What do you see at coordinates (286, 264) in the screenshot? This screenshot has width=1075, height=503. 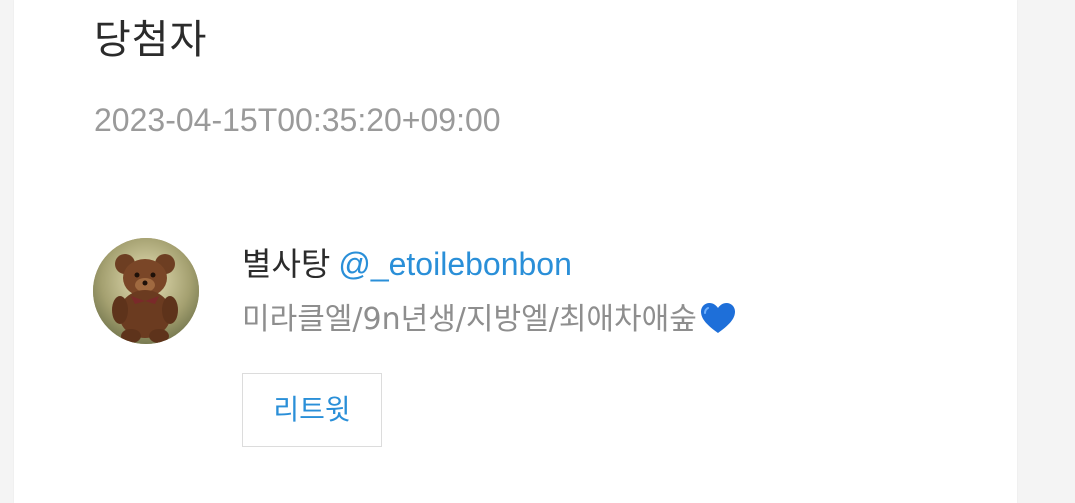 I see `user-display-name: 별사탕` at bounding box center [286, 264].